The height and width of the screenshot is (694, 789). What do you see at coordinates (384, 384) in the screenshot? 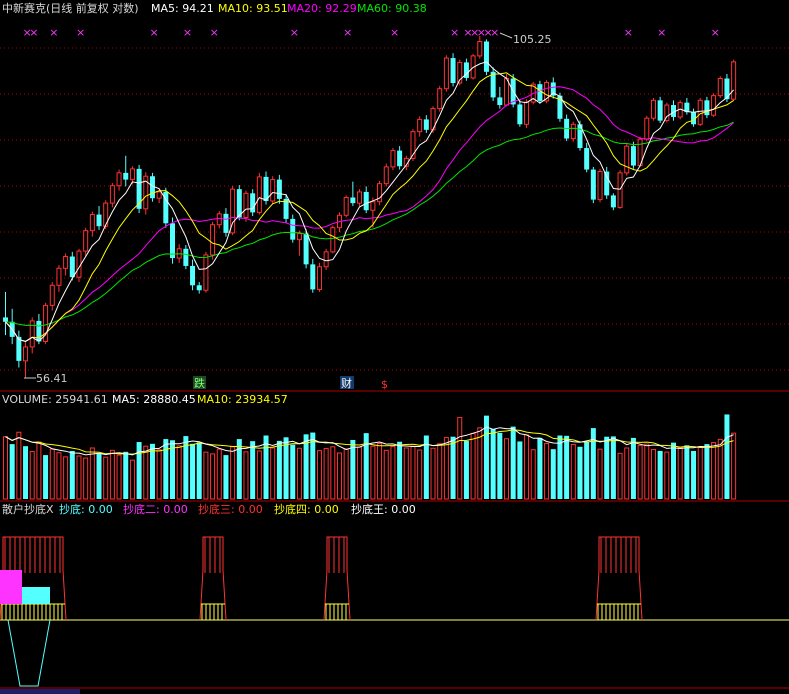
I see `event-marker-dollar: $` at bounding box center [384, 384].